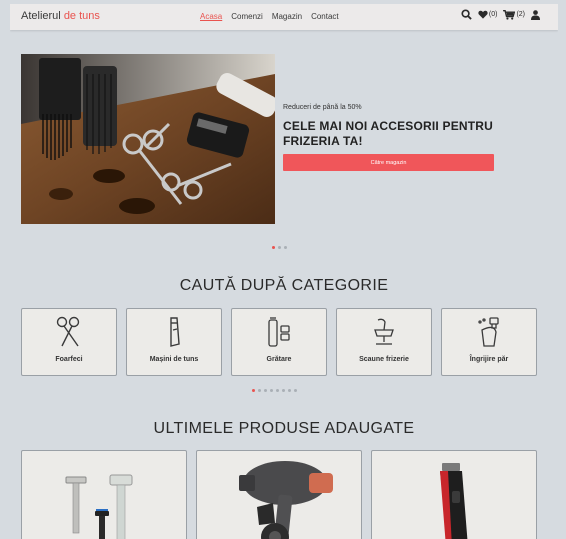 The width and height of the screenshot is (566, 539). I want to click on account-button, so click(535, 14).